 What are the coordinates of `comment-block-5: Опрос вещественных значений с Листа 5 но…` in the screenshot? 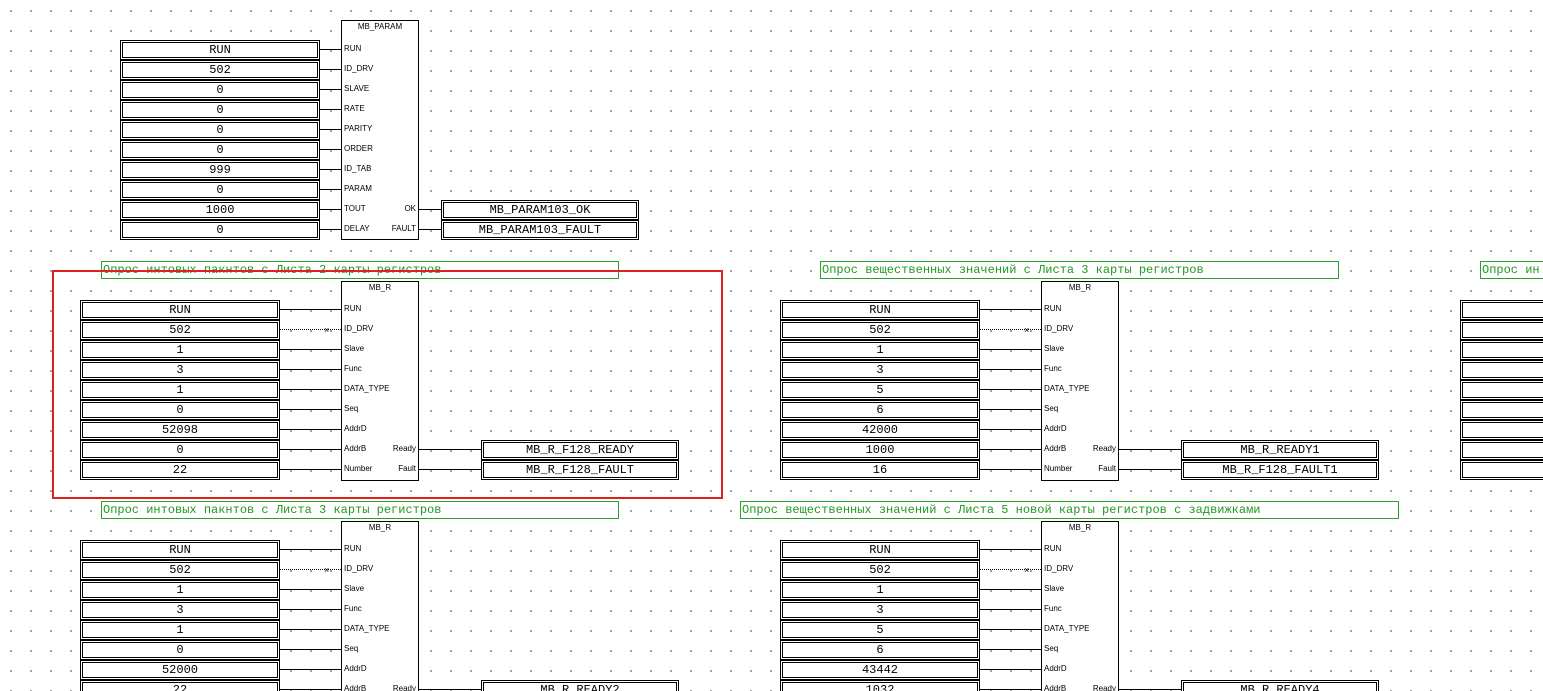 It's located at (1069, 510).